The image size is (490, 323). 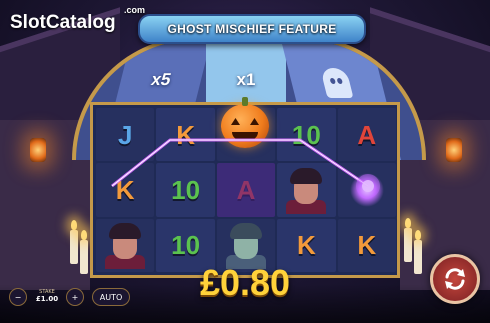 I want to click on stake-value: £1.00, so click(x=47, y=299).